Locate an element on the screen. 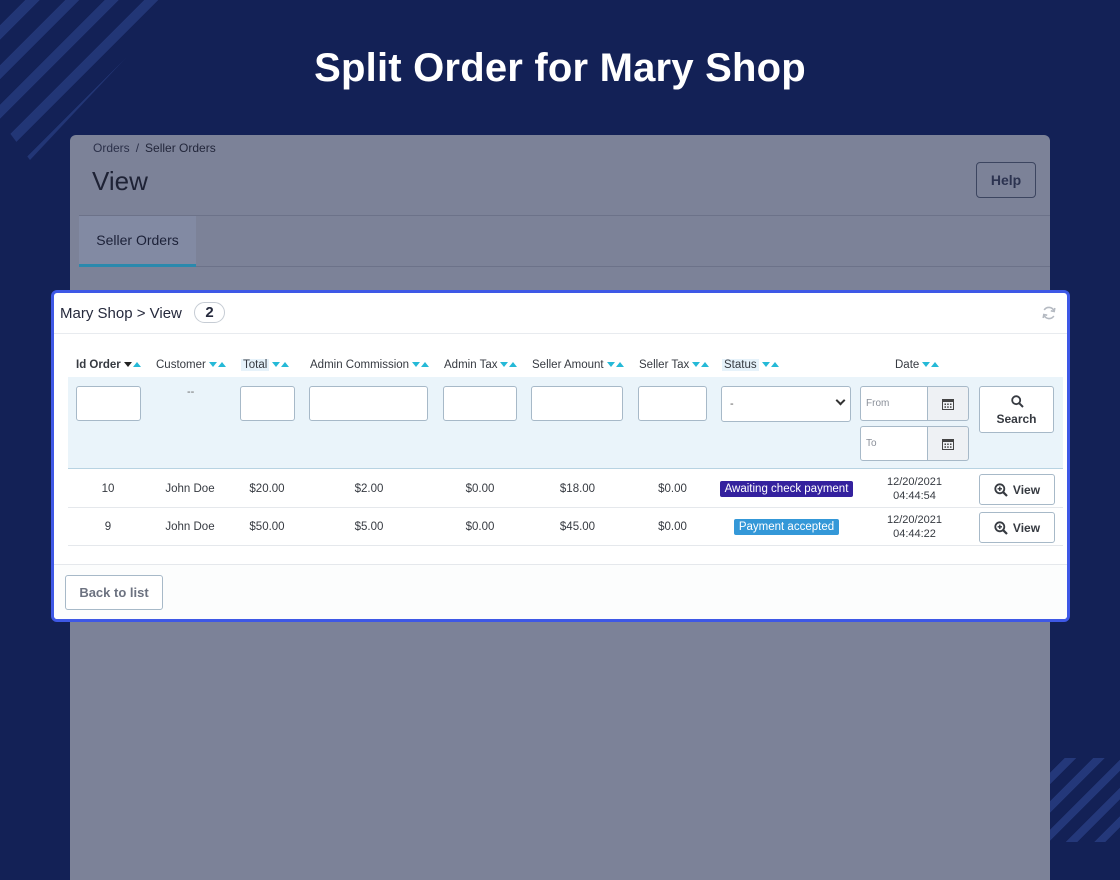 The width and height of the screenshot is (1120, 880). count-badge: 2 is located at coordinates (209, 312).